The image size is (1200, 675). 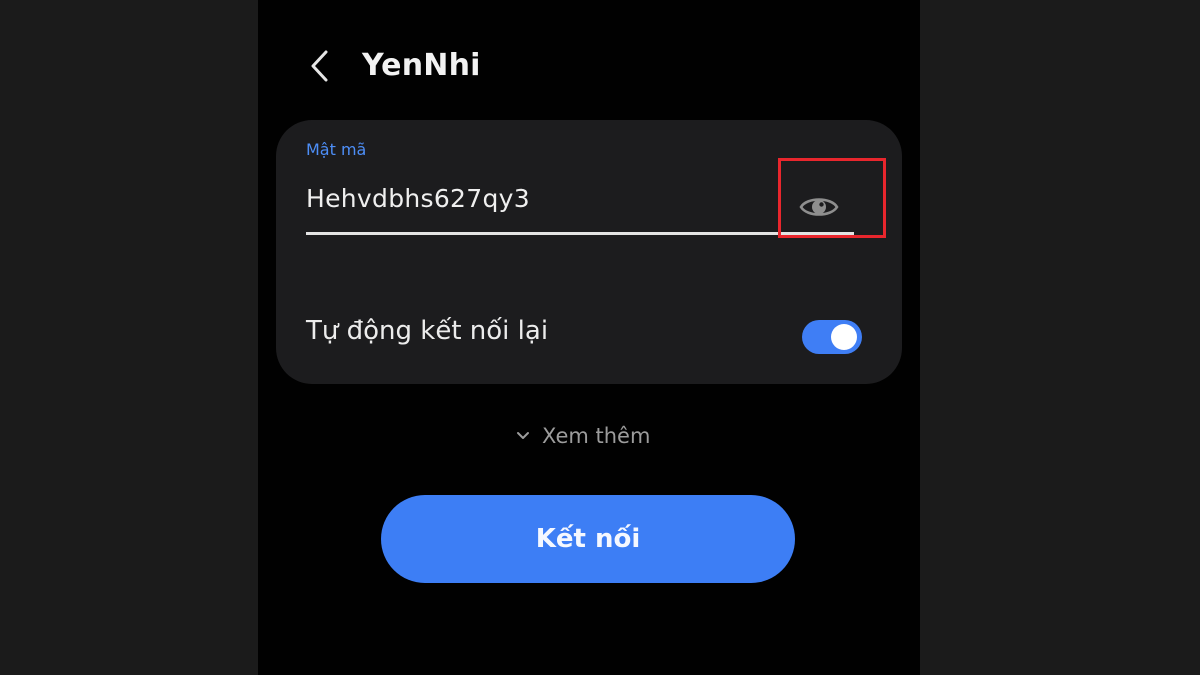 I want to click on back-button, so click(x=320, y=66).